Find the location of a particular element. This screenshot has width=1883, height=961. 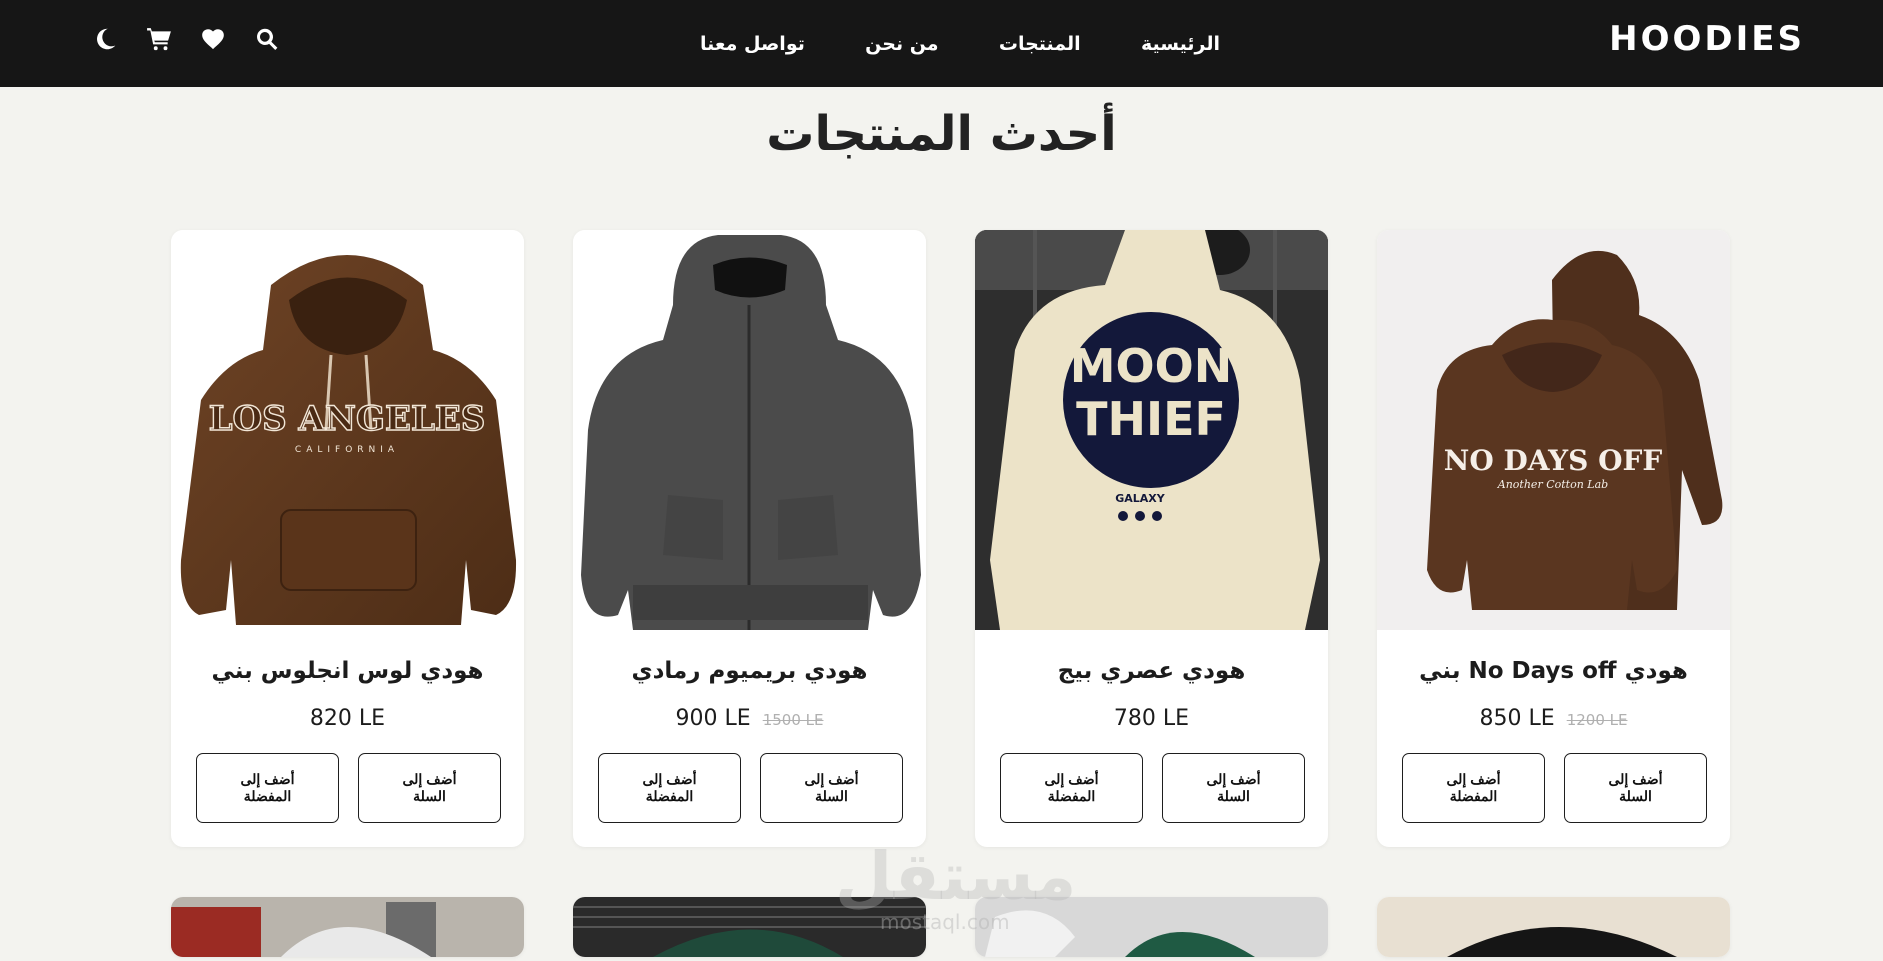

product-image: NO DAYS OFF Another Cotton Lab is located at coordinates (1553, 430).